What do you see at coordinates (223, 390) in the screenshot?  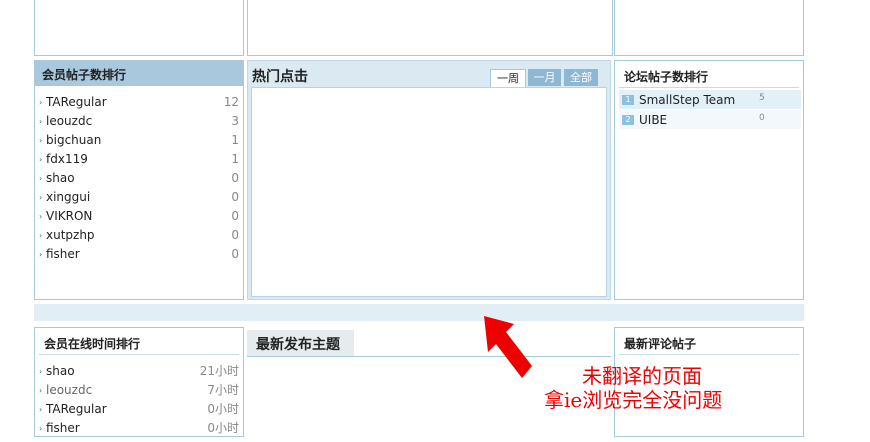 I see `online-time: 7小时` at bounding box center [223, 390].